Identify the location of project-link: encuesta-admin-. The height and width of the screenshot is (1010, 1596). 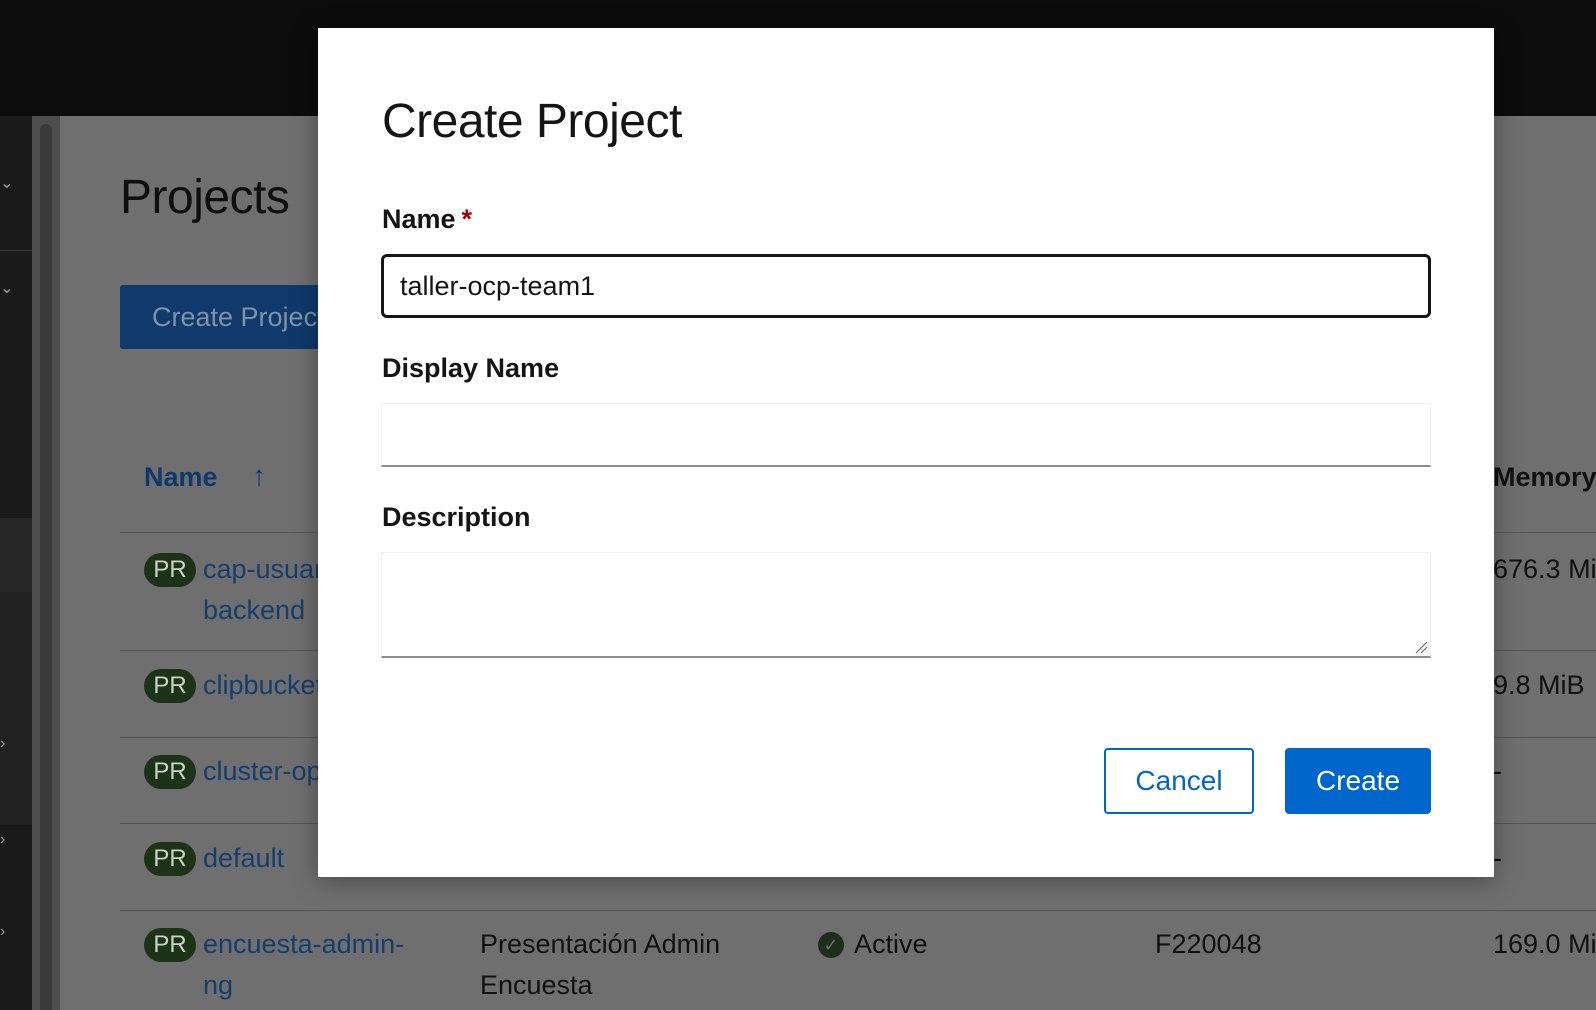
(303, 944).